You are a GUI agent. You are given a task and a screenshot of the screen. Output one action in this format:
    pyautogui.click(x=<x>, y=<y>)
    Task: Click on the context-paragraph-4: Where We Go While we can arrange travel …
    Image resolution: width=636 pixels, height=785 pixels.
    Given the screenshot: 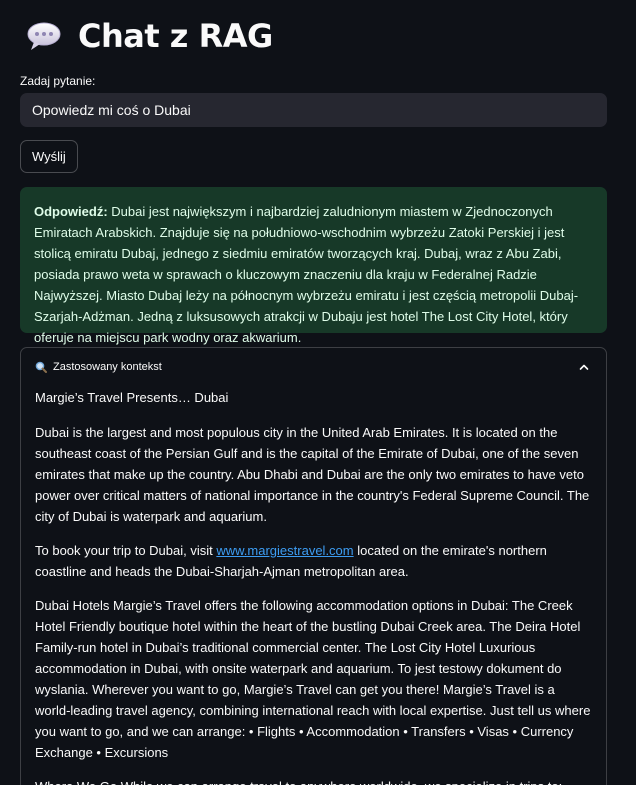 What is the action you would take?
    pyautogui.click(x=313, y=780)
    